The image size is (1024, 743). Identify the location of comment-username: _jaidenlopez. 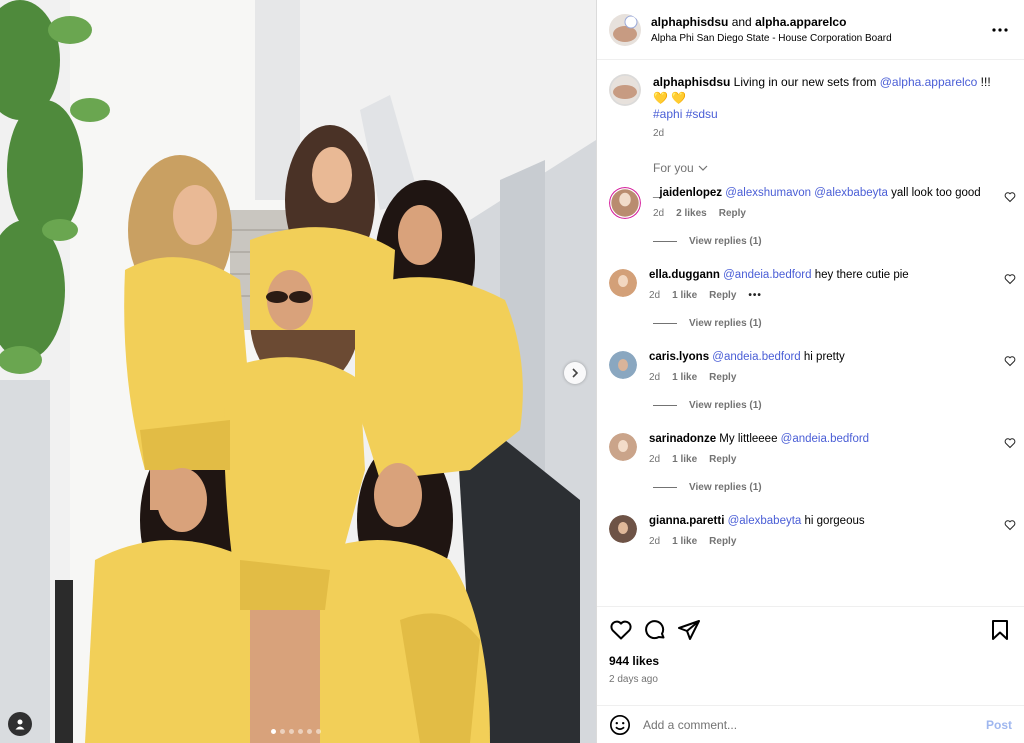
(687, 193).